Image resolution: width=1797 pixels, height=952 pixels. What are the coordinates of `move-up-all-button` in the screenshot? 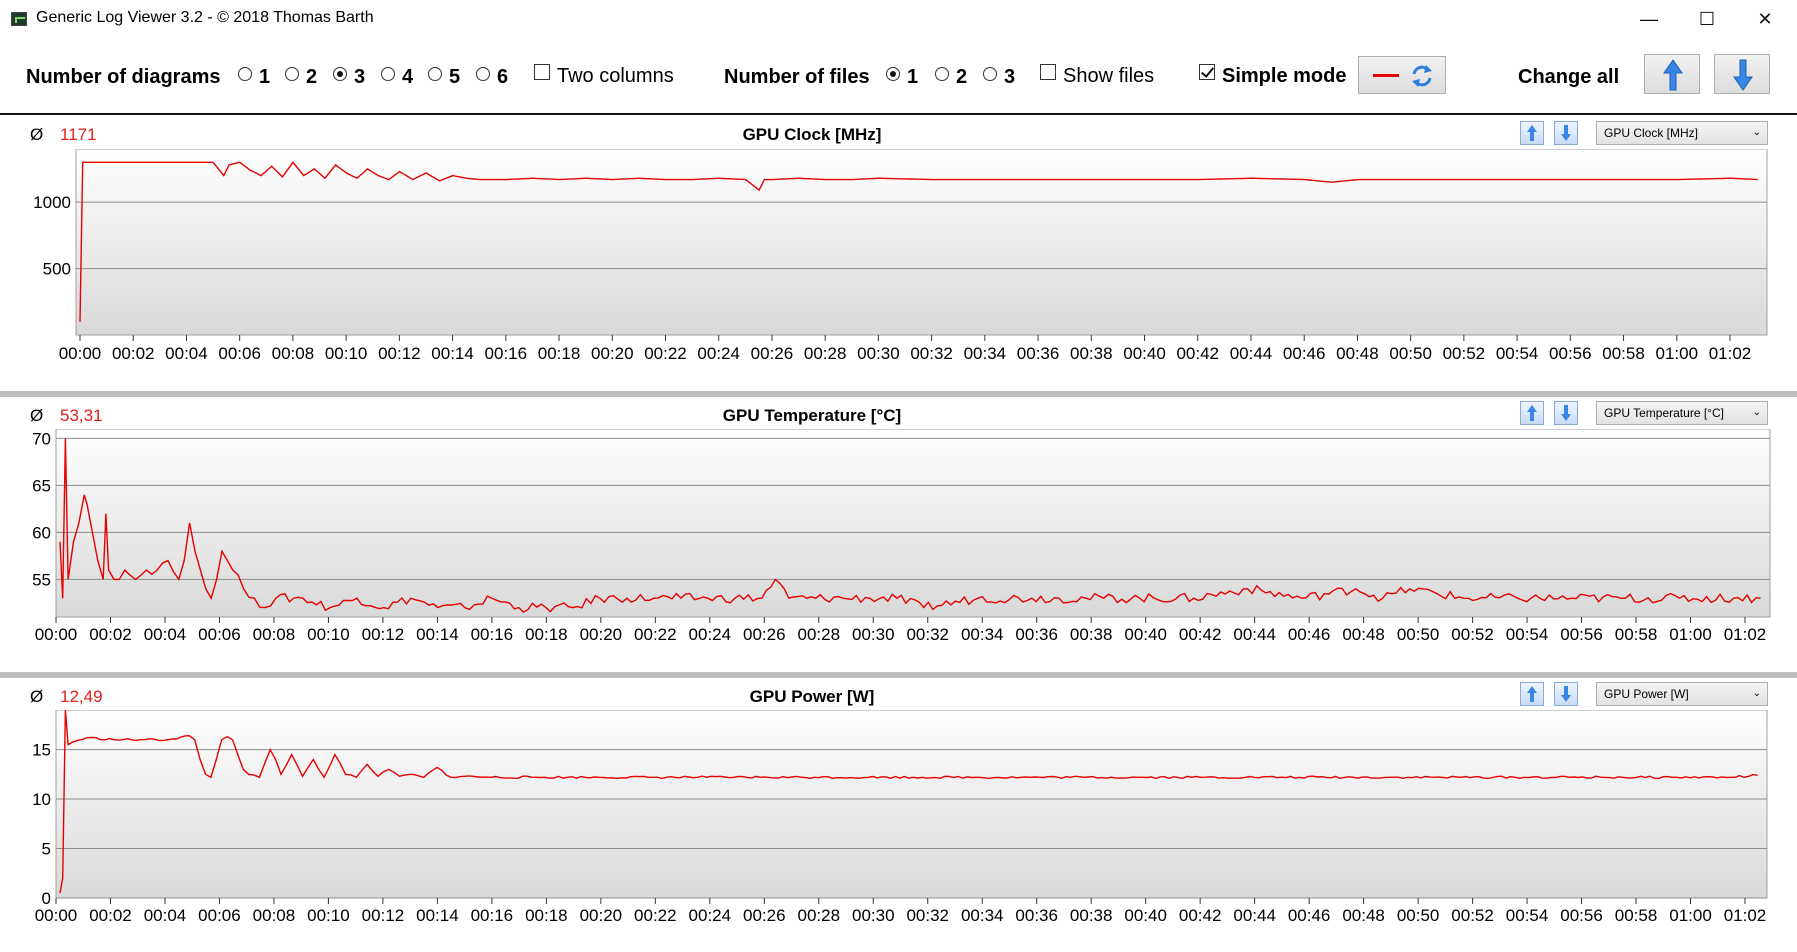 It's located at (1672, 74).